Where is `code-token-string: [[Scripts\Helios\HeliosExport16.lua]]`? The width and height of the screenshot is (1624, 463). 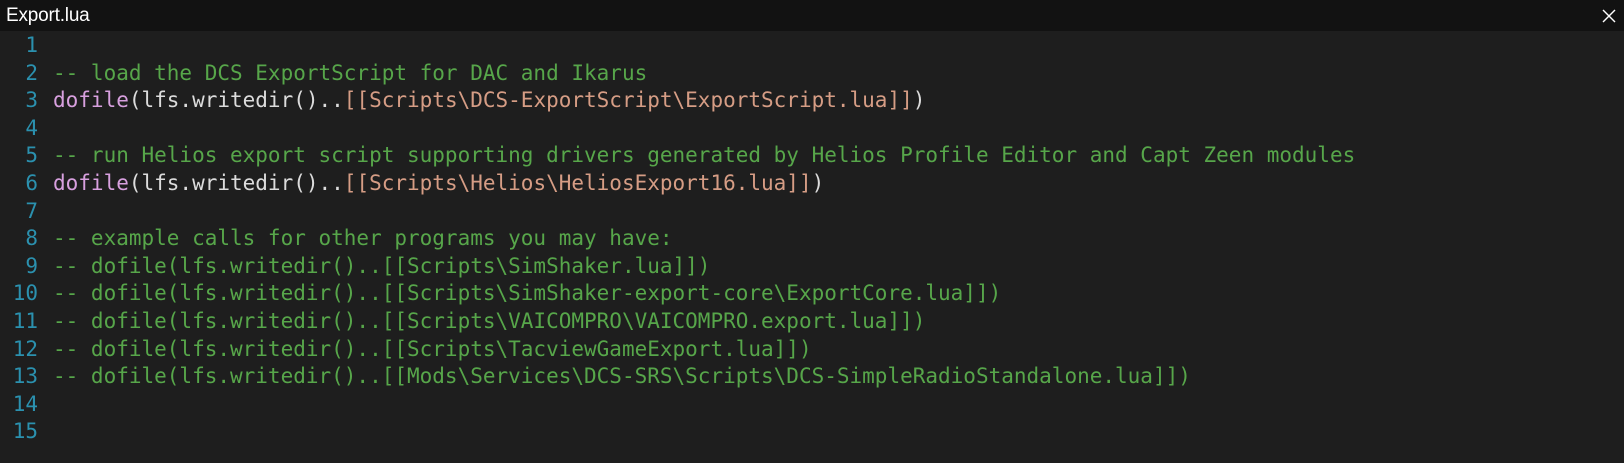 code-token-string: [[Scripts\Helios\HeliosExport16.lua]] is located at coordinates (577, 183).